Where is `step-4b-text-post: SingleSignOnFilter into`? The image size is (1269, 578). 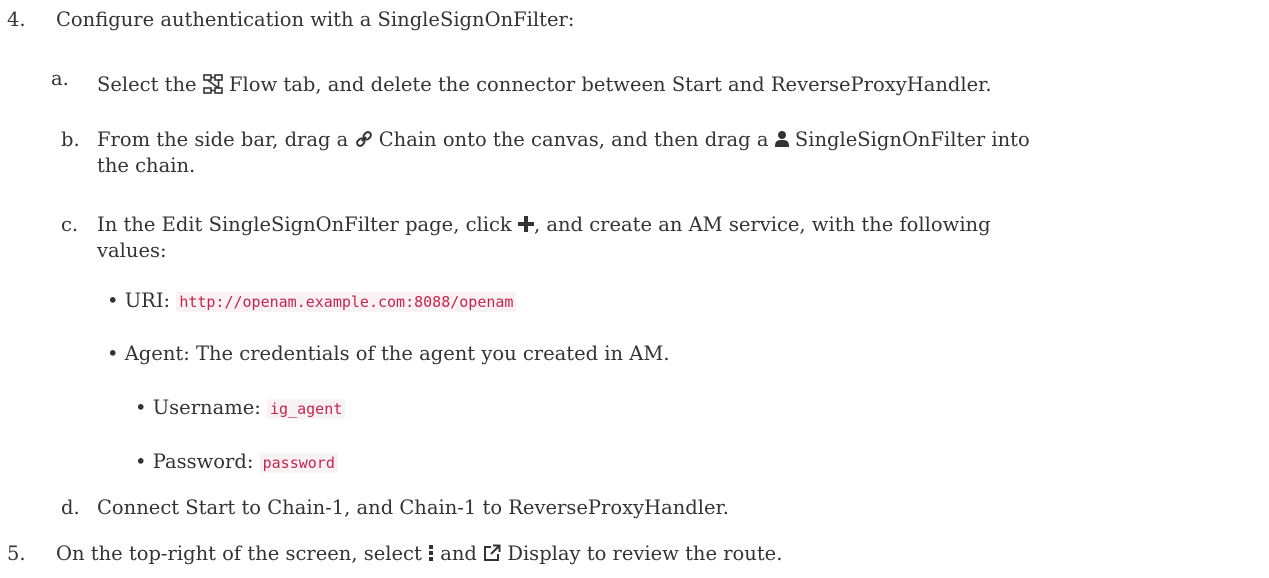
step-4b-text-post: SingleSignOnFilter into is located at coordinates (912, 139).